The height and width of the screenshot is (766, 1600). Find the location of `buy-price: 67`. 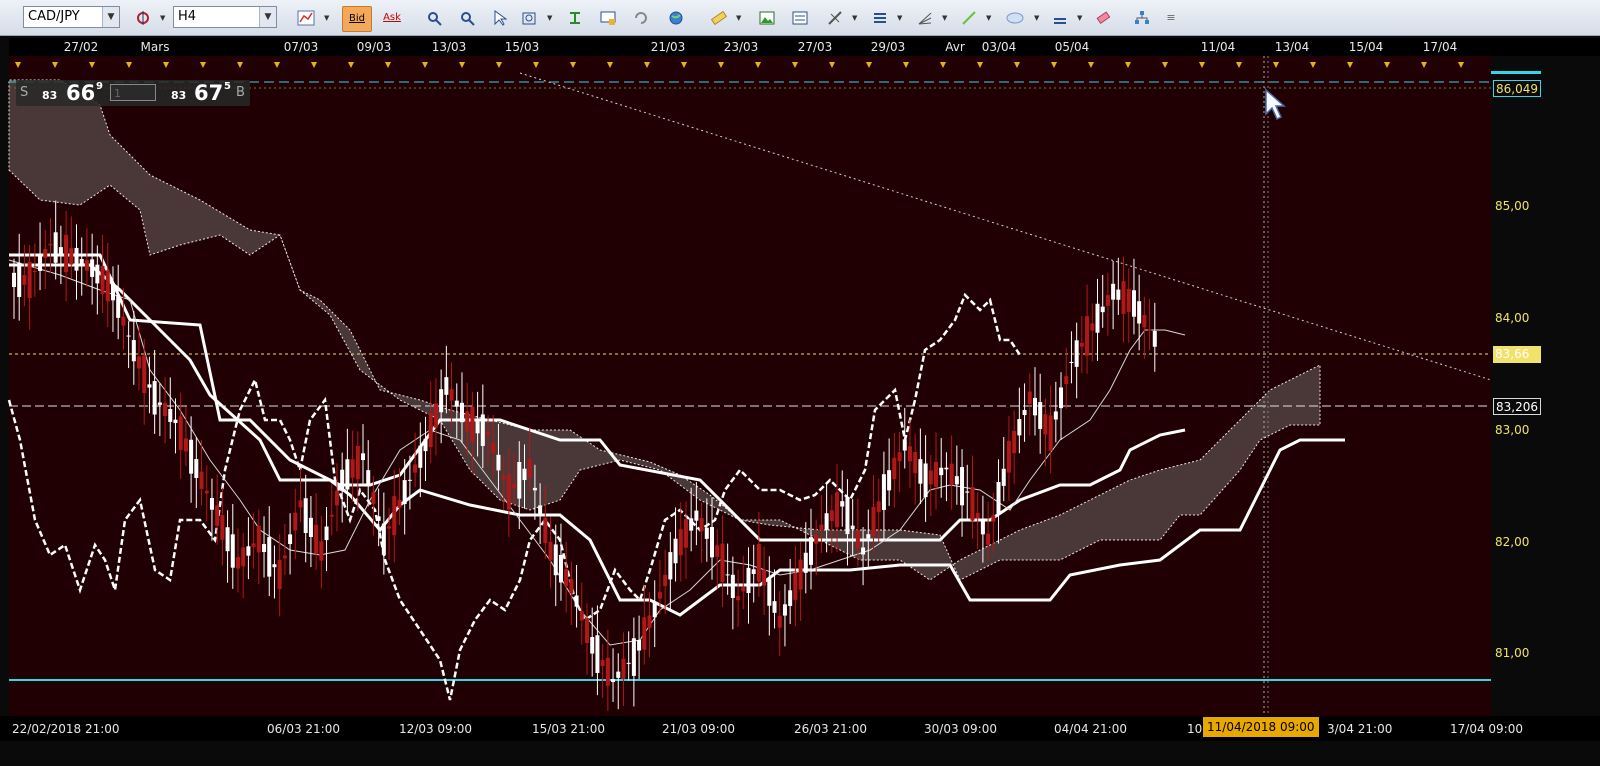

buy-price: 67 is located at coordinates (208, 93).